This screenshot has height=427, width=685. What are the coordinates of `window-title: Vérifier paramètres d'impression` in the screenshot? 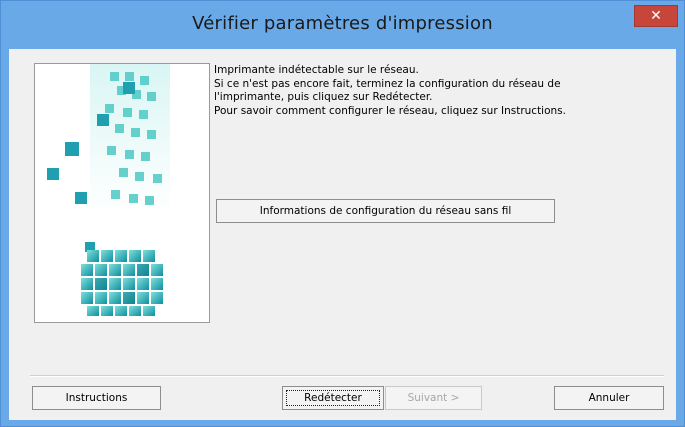 It's located at (342, 23).